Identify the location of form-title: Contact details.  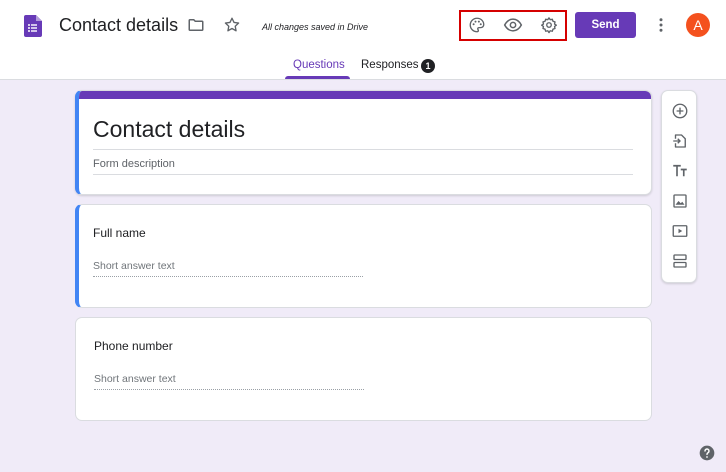
(169, 129).